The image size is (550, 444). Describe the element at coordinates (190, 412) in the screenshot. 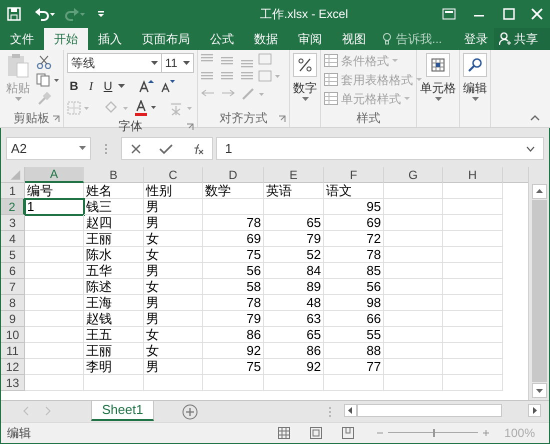

I see `add-sheet-icon` at that location.